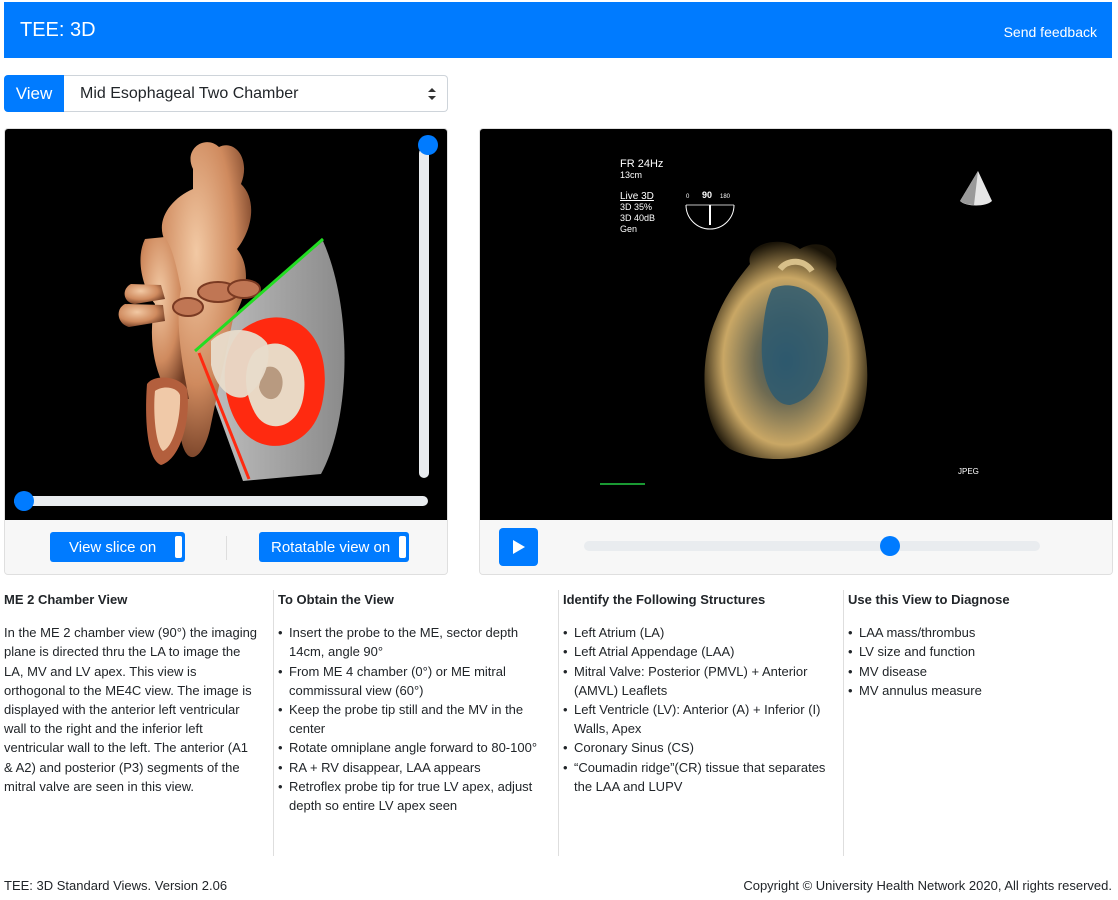 Image resolution: width=1118 pixels, height=900 pixels. I want to click on view-selector-group: View Mid Esophageal Two Chamber, so click(226, 93).